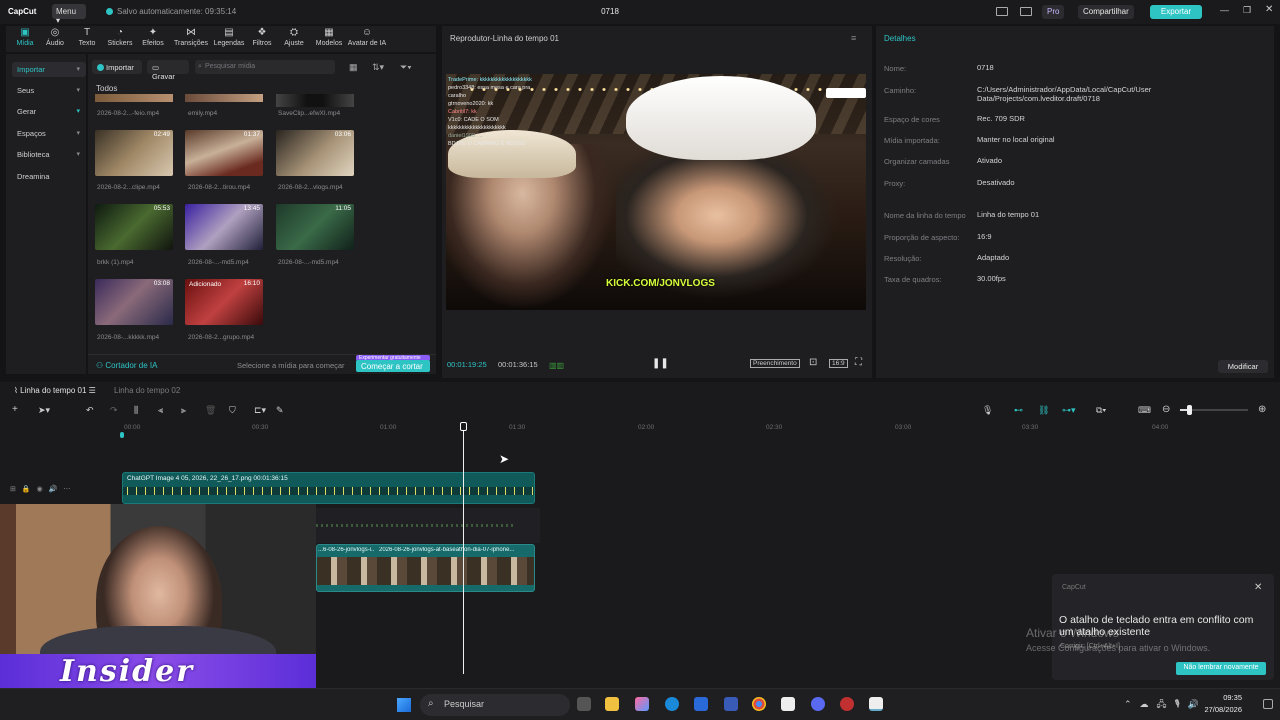  I want to click on zoom-slider-handle, so click(1189, 410).